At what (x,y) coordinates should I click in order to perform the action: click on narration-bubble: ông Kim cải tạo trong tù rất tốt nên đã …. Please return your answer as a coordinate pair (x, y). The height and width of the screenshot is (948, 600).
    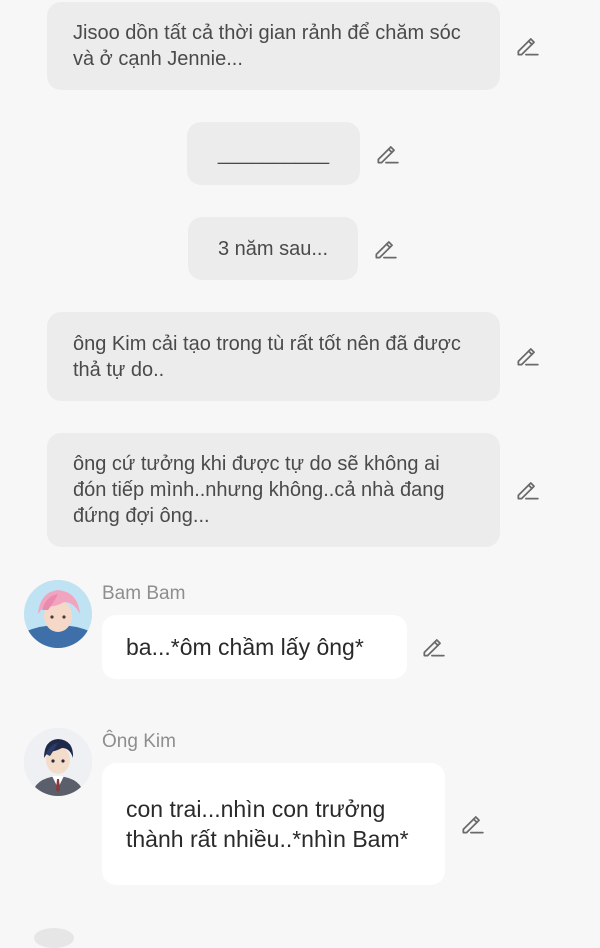
    Looking at the image, I should click on (273, 356).